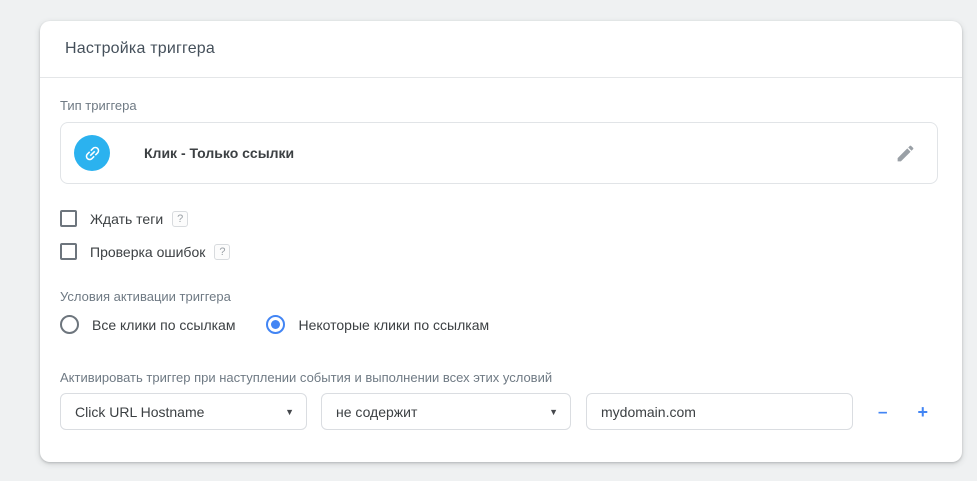  Describe the element at coordinates (501, 49) in the screenshot. I see `panel-header: Настройка триггера` at that location.